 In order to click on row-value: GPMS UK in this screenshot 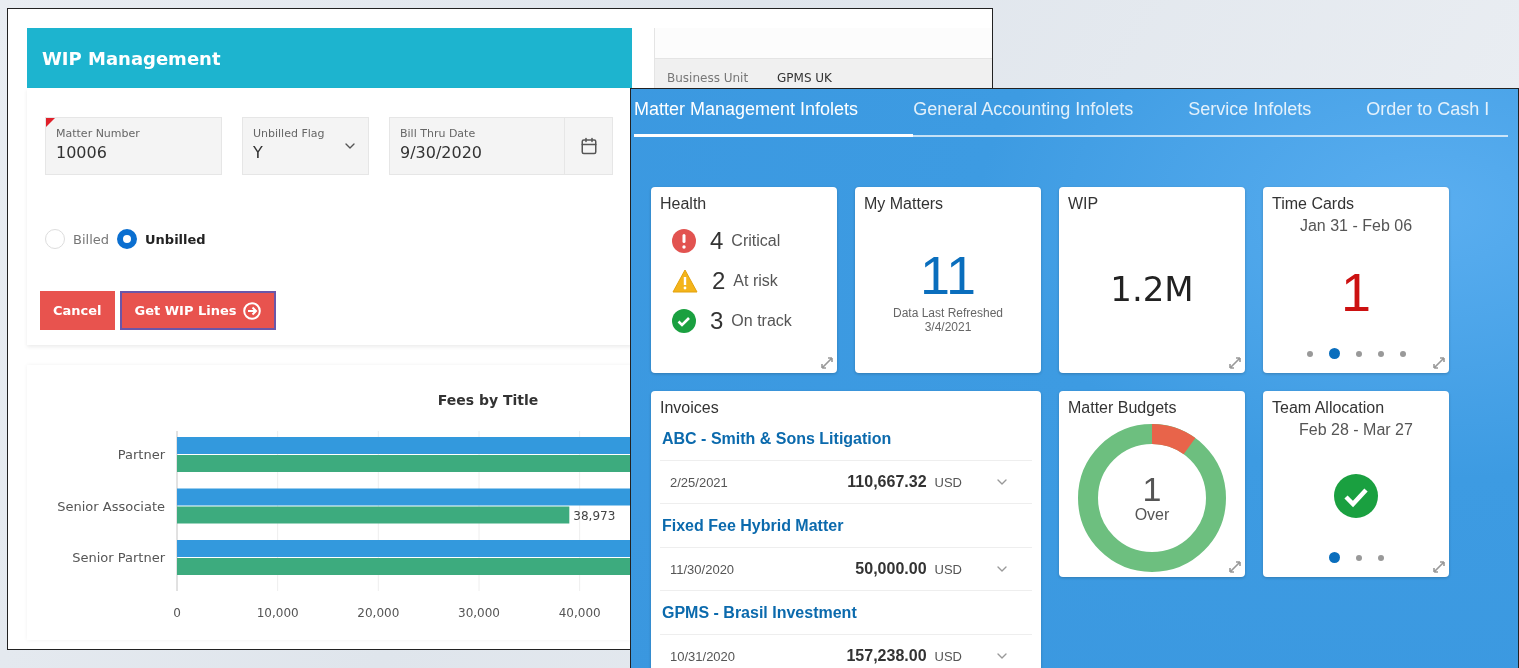, I will do `click(804, 78)`.